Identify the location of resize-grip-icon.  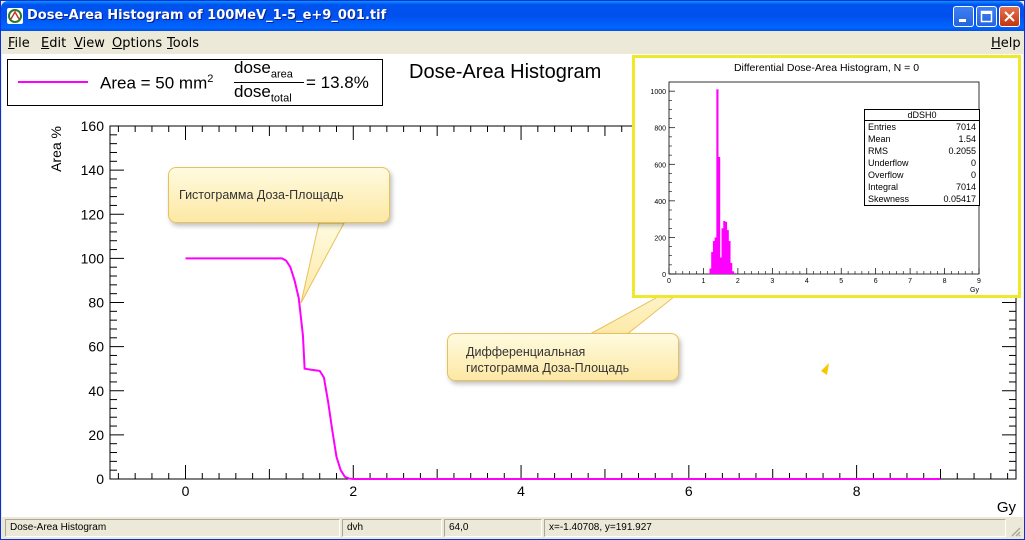
(1015, 531).